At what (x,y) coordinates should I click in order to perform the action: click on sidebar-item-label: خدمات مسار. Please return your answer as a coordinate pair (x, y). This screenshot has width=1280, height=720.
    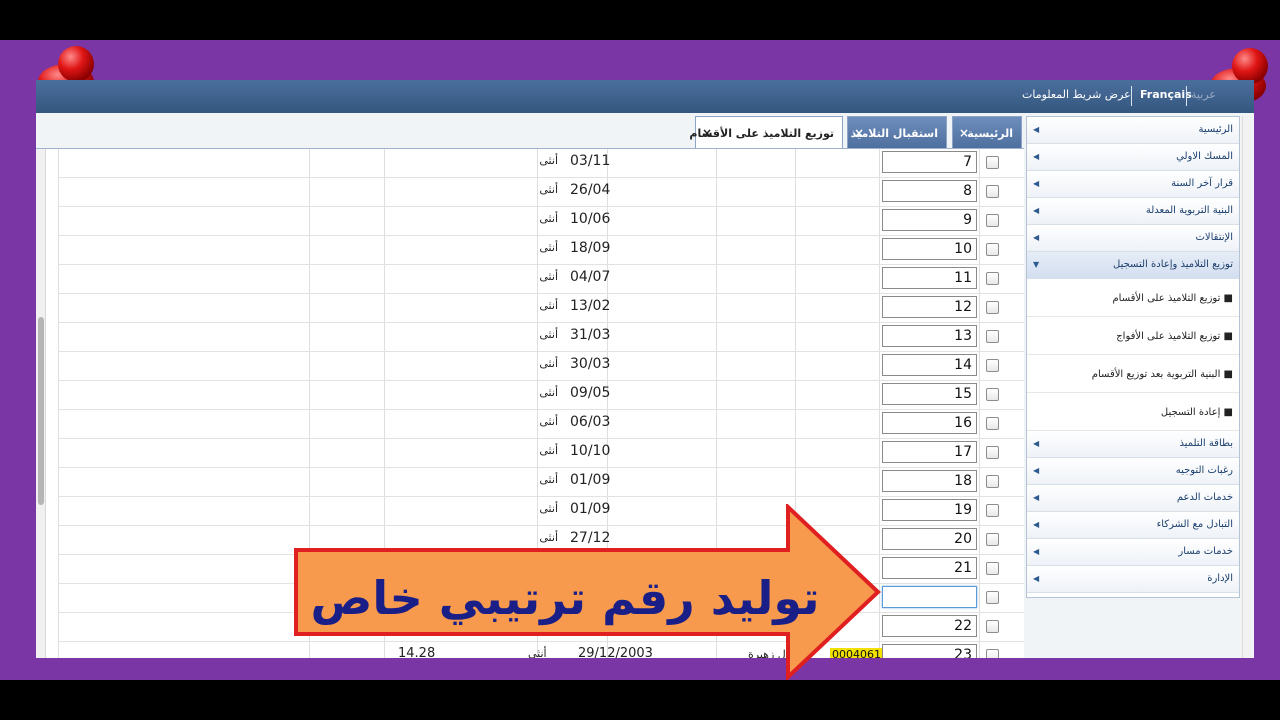
    Looking at the image, I should click on (1205, 551).